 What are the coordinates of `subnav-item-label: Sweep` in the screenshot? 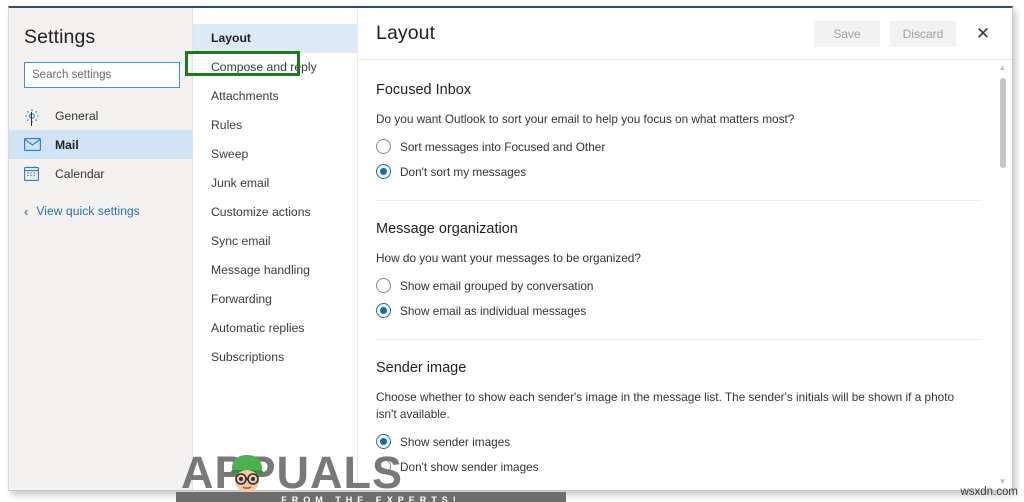 It's located at (230, 154).